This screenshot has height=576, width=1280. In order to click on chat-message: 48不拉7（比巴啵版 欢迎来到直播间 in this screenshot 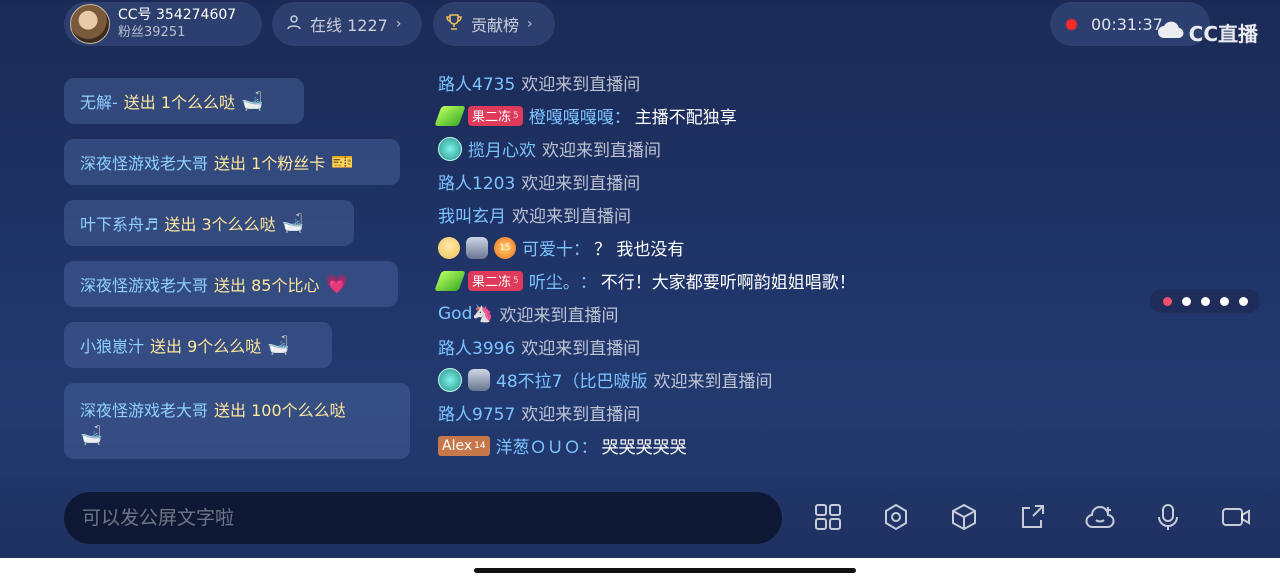, I will do `click(798, 379)`.